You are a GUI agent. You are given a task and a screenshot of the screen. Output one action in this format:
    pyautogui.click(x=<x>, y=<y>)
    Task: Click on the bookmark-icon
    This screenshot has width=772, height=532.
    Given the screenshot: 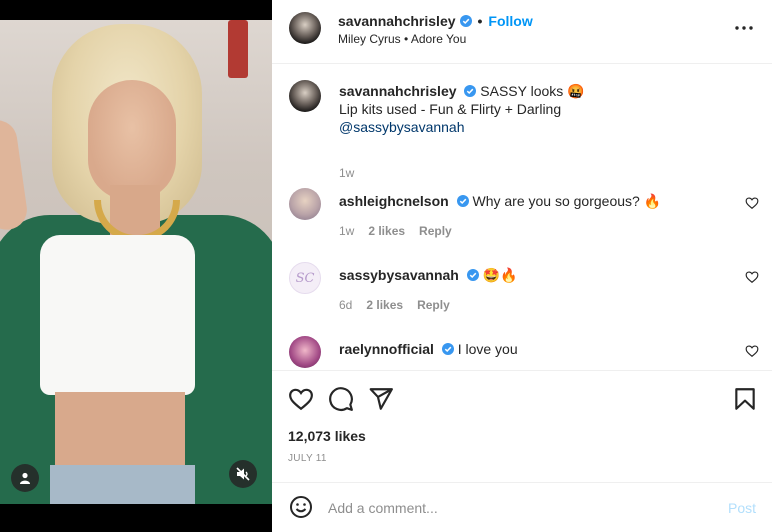 What is the action you would take?
    pyautogui.click(x=745, y=399)
    